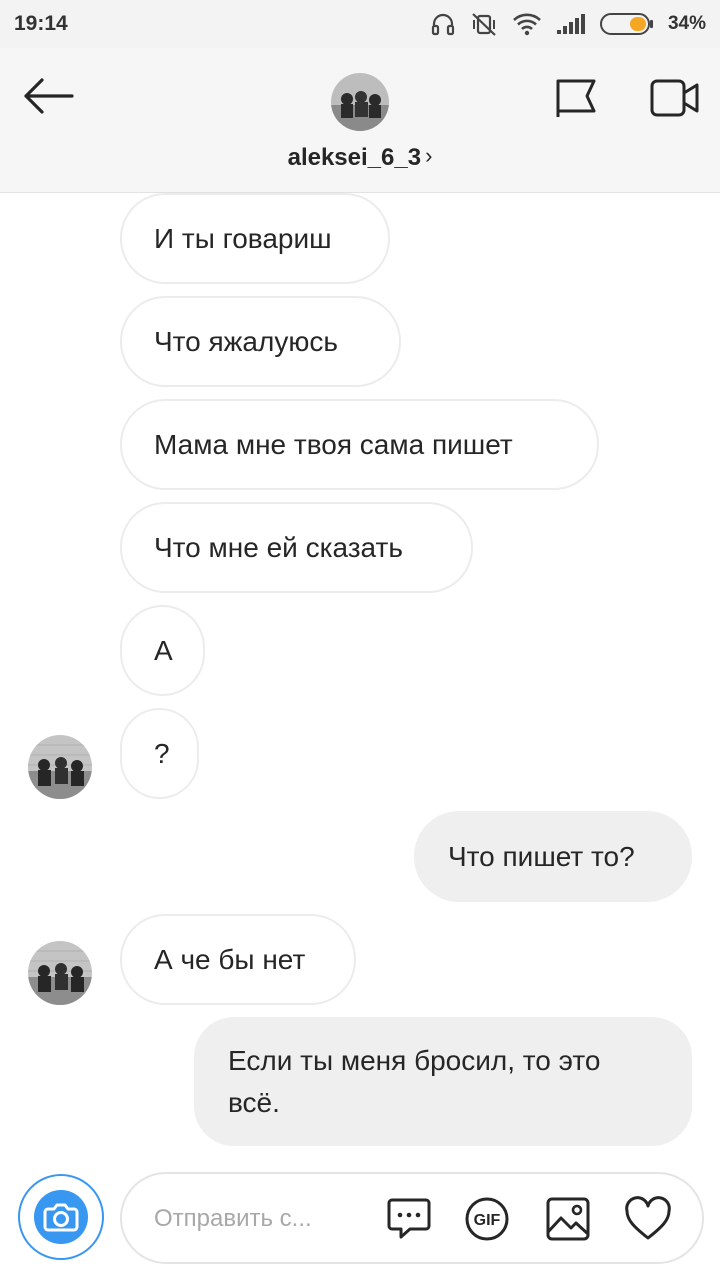  What do you see at coordinates (278, 547) in the screenshot?
I see `message-text: Что мне ей сказать` at bounding box center [278, 547].